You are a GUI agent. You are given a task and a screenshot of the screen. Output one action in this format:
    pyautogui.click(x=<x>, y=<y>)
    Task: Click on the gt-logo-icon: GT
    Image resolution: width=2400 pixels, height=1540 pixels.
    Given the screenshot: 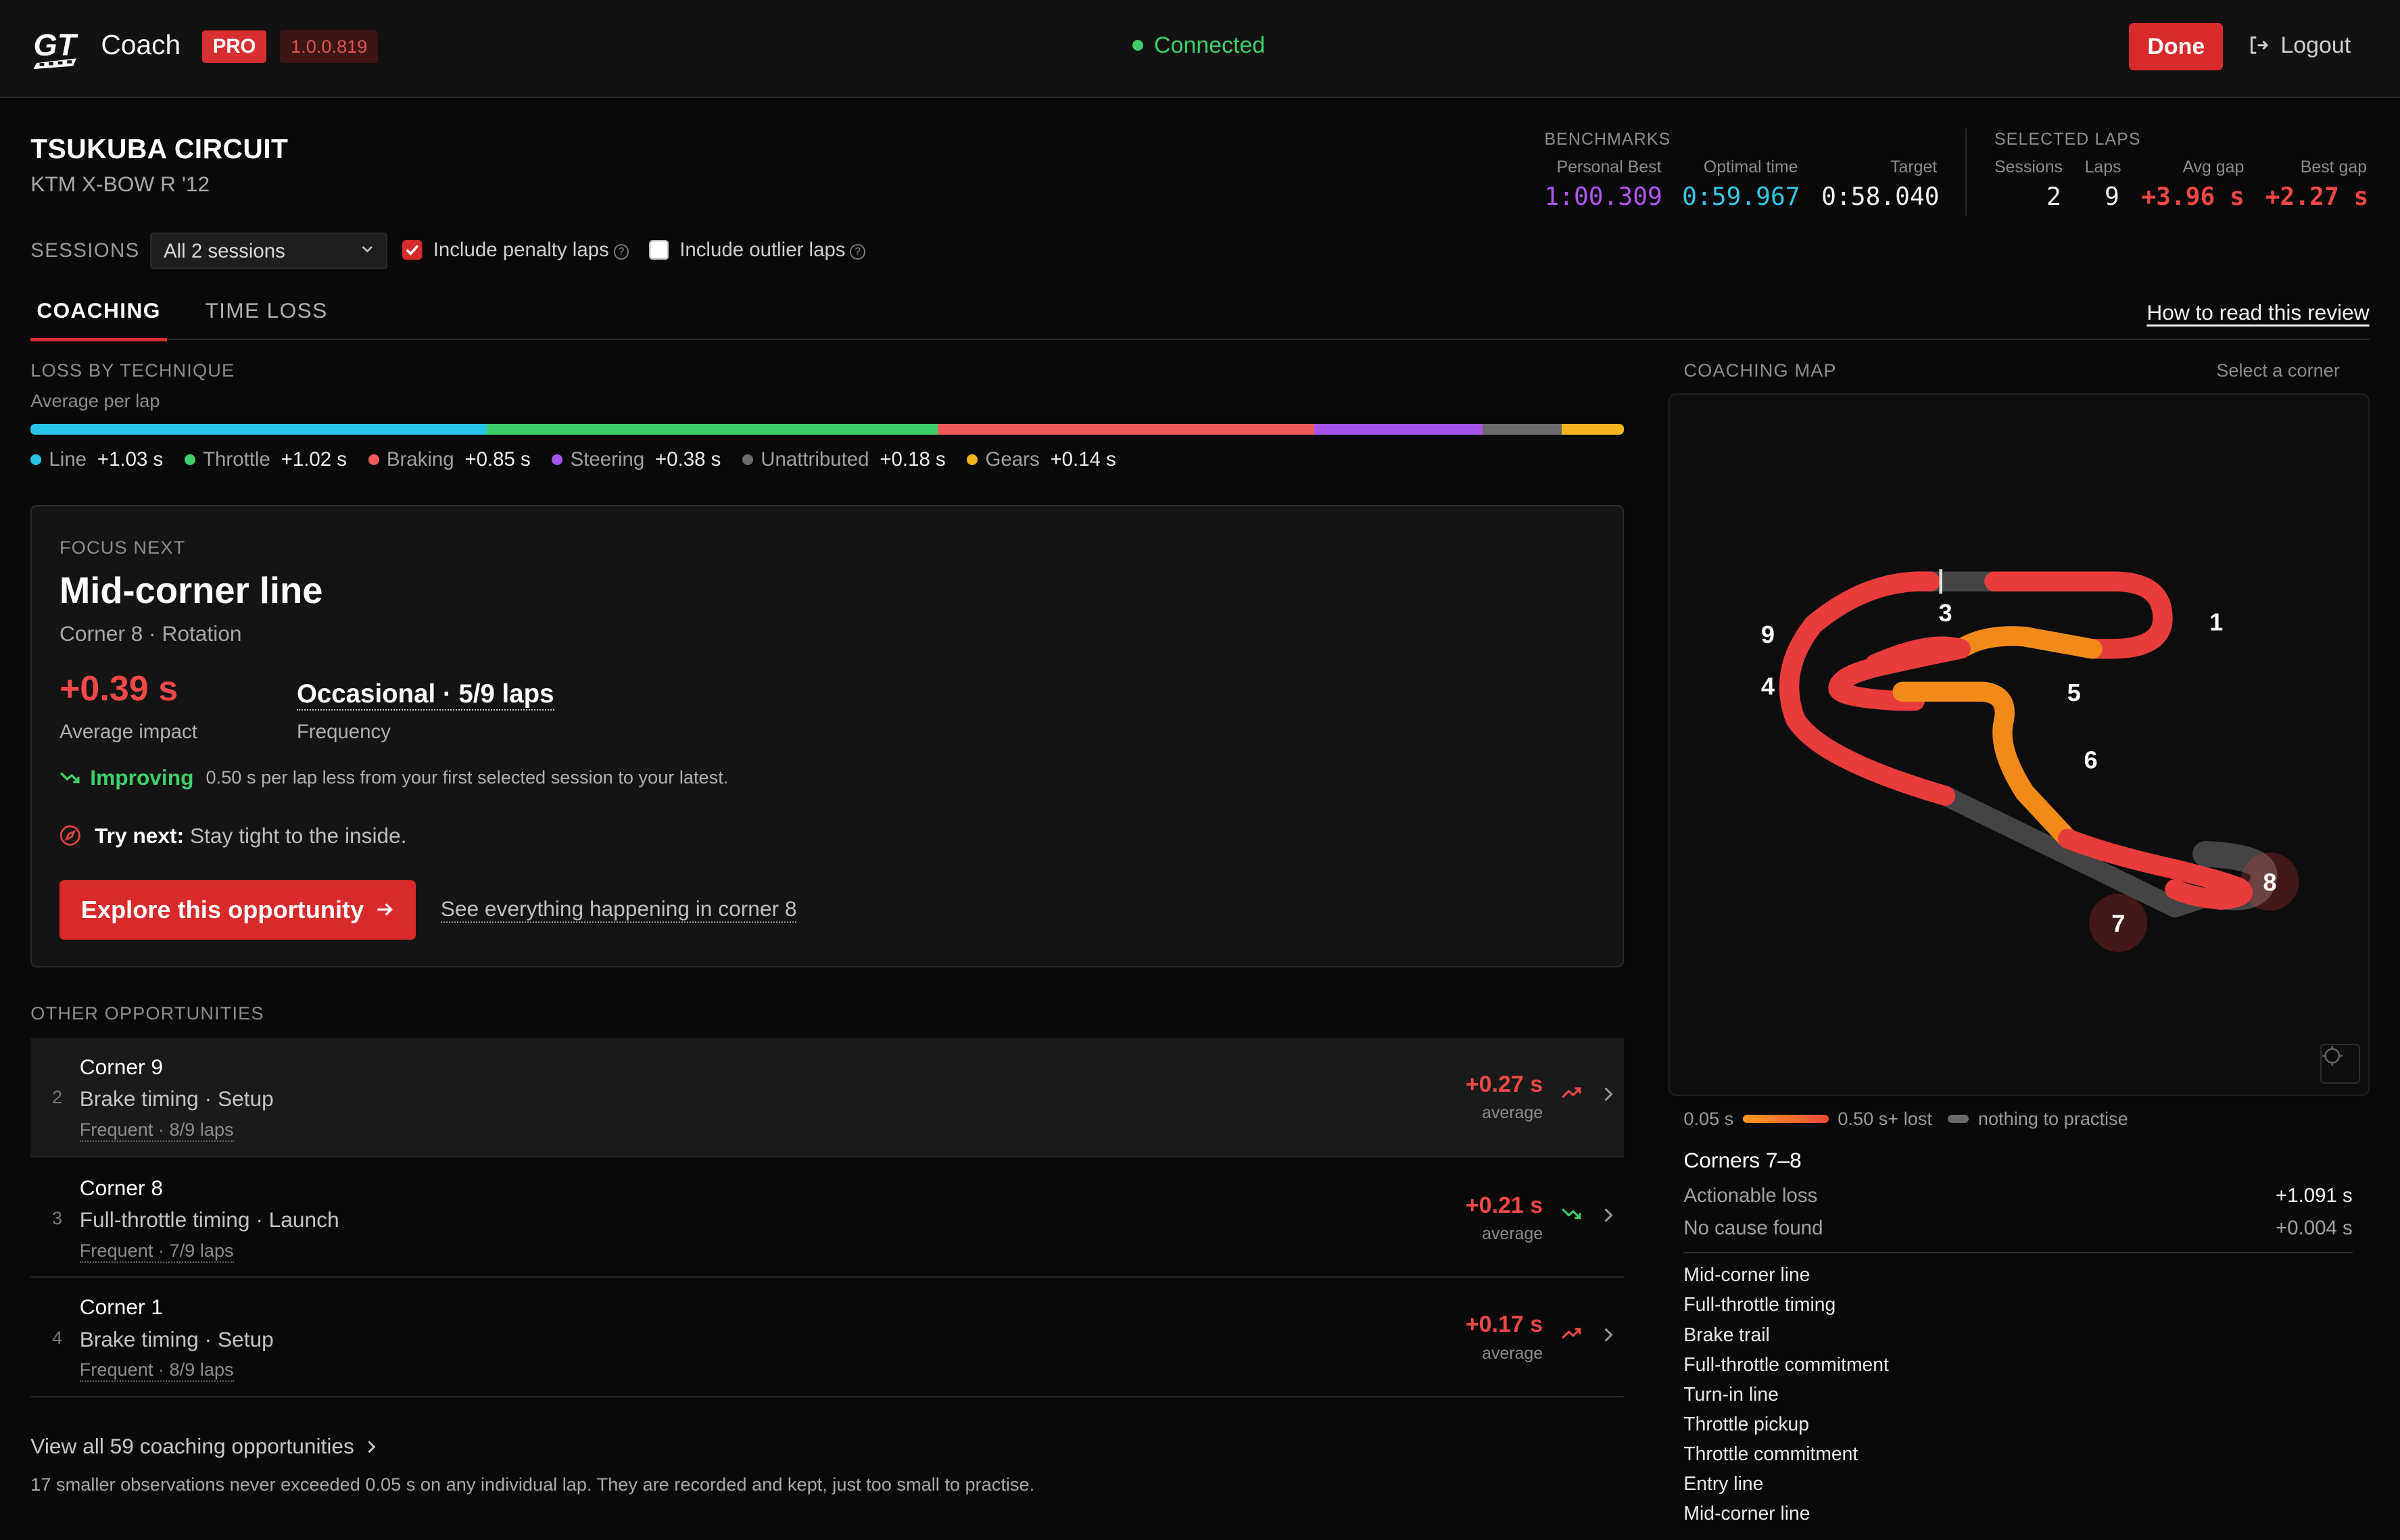 What is the action you would take?
    pyautogui.click(x=55, y=48)
    